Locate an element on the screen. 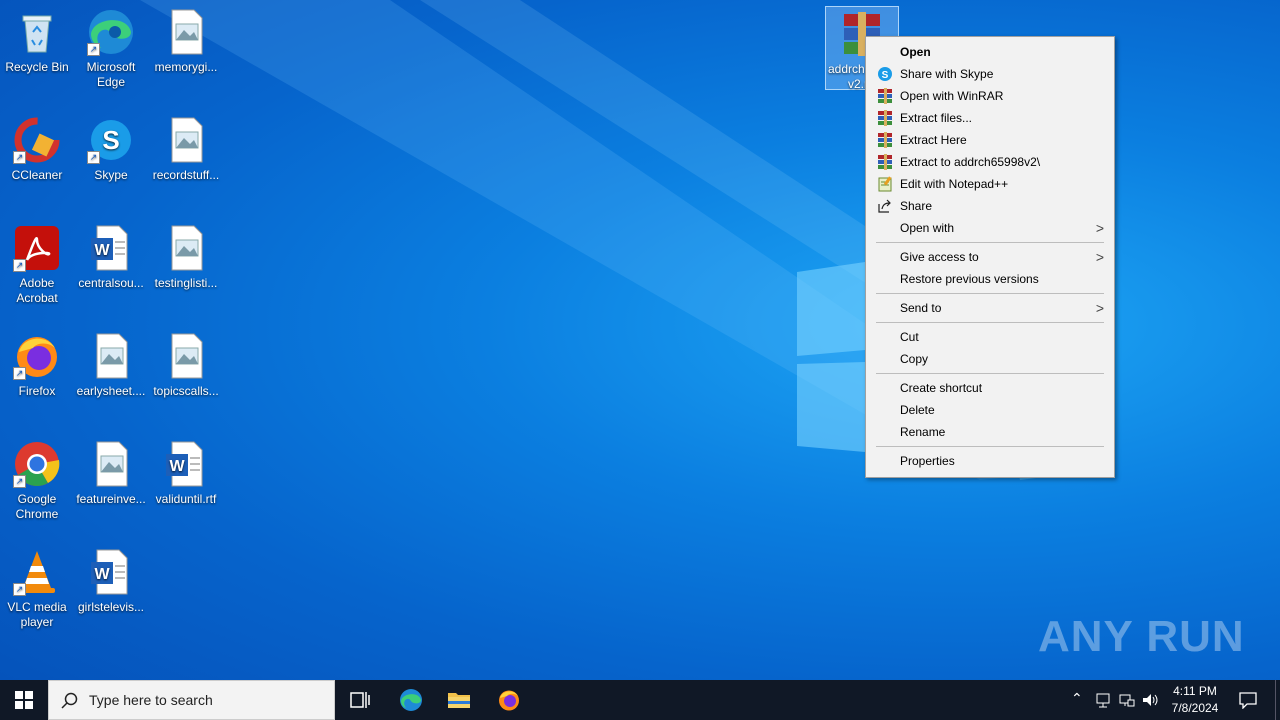  skype-icon: S is located at coordinates (885, 74).